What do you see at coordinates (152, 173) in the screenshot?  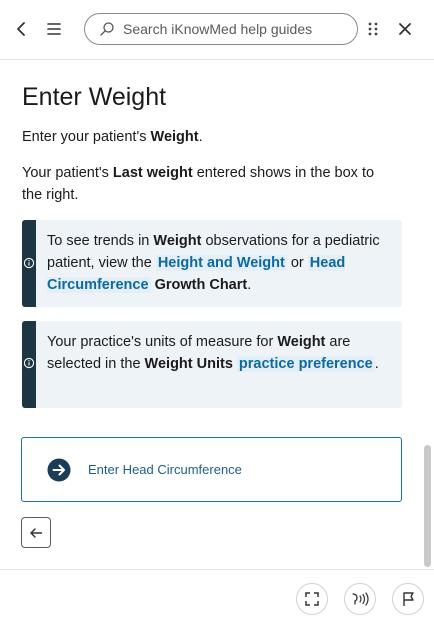 I see `bold-text: Last weight` at bounding box center [152, 173].